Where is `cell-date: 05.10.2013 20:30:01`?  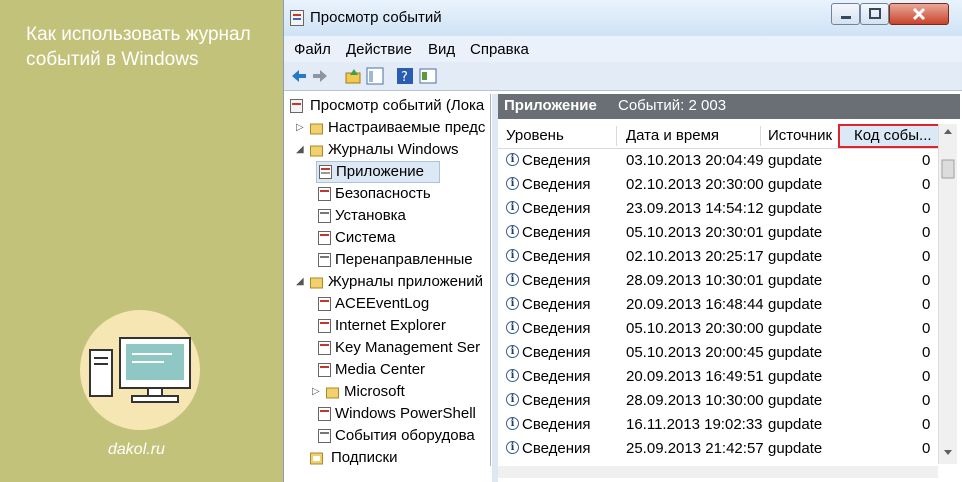
cell-date: 05.10.2013 20:30:01 is located at coordinates (695, 232).